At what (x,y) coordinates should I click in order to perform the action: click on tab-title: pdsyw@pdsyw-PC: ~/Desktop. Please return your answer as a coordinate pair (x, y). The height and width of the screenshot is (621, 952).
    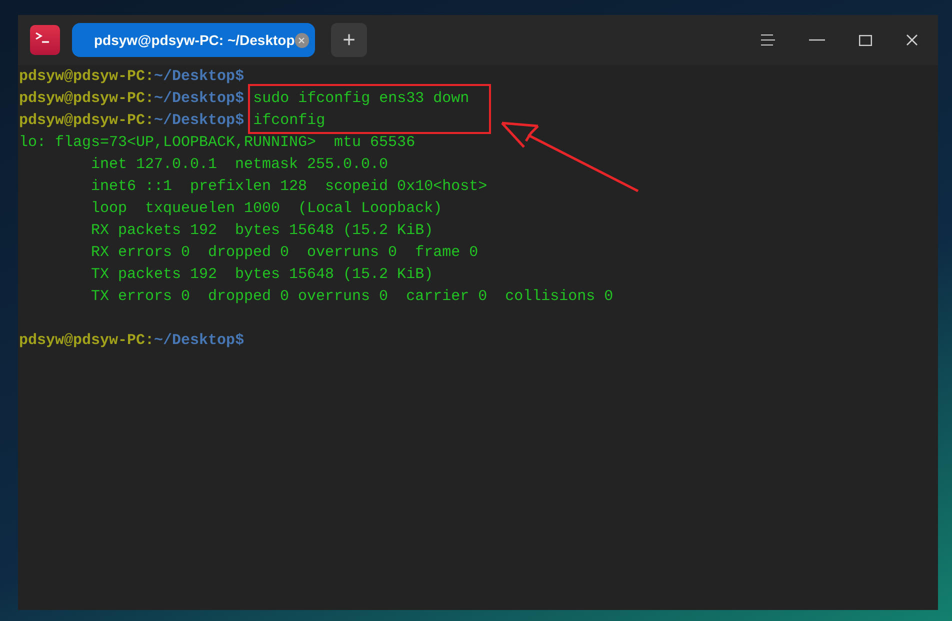
    Looking at the image, I should click on (194, 40).